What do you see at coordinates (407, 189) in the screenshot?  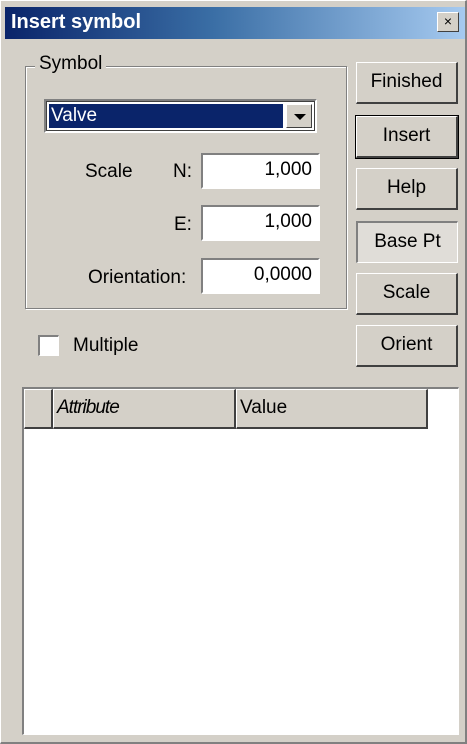 I see `help-button: Help` at bounding box center [407, 189].